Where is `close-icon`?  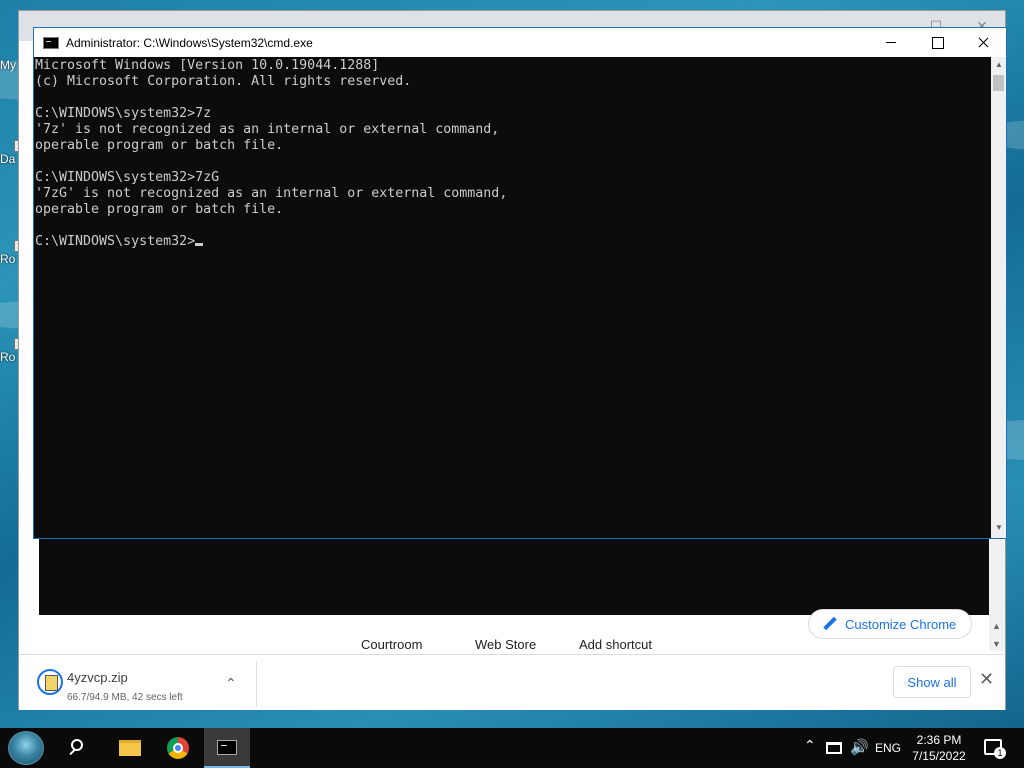
close-icon is located at coordinates (983, 42).